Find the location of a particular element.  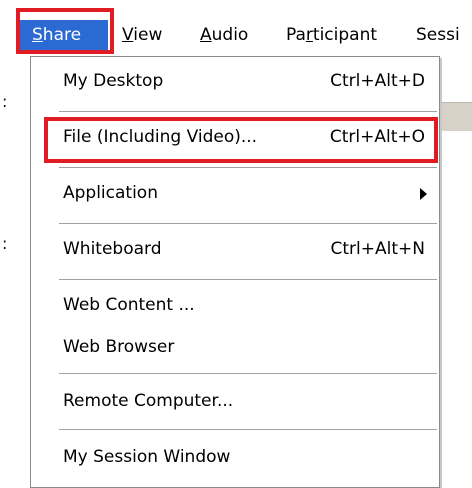

menu-view-label: View is located at coordinates (142, 35).